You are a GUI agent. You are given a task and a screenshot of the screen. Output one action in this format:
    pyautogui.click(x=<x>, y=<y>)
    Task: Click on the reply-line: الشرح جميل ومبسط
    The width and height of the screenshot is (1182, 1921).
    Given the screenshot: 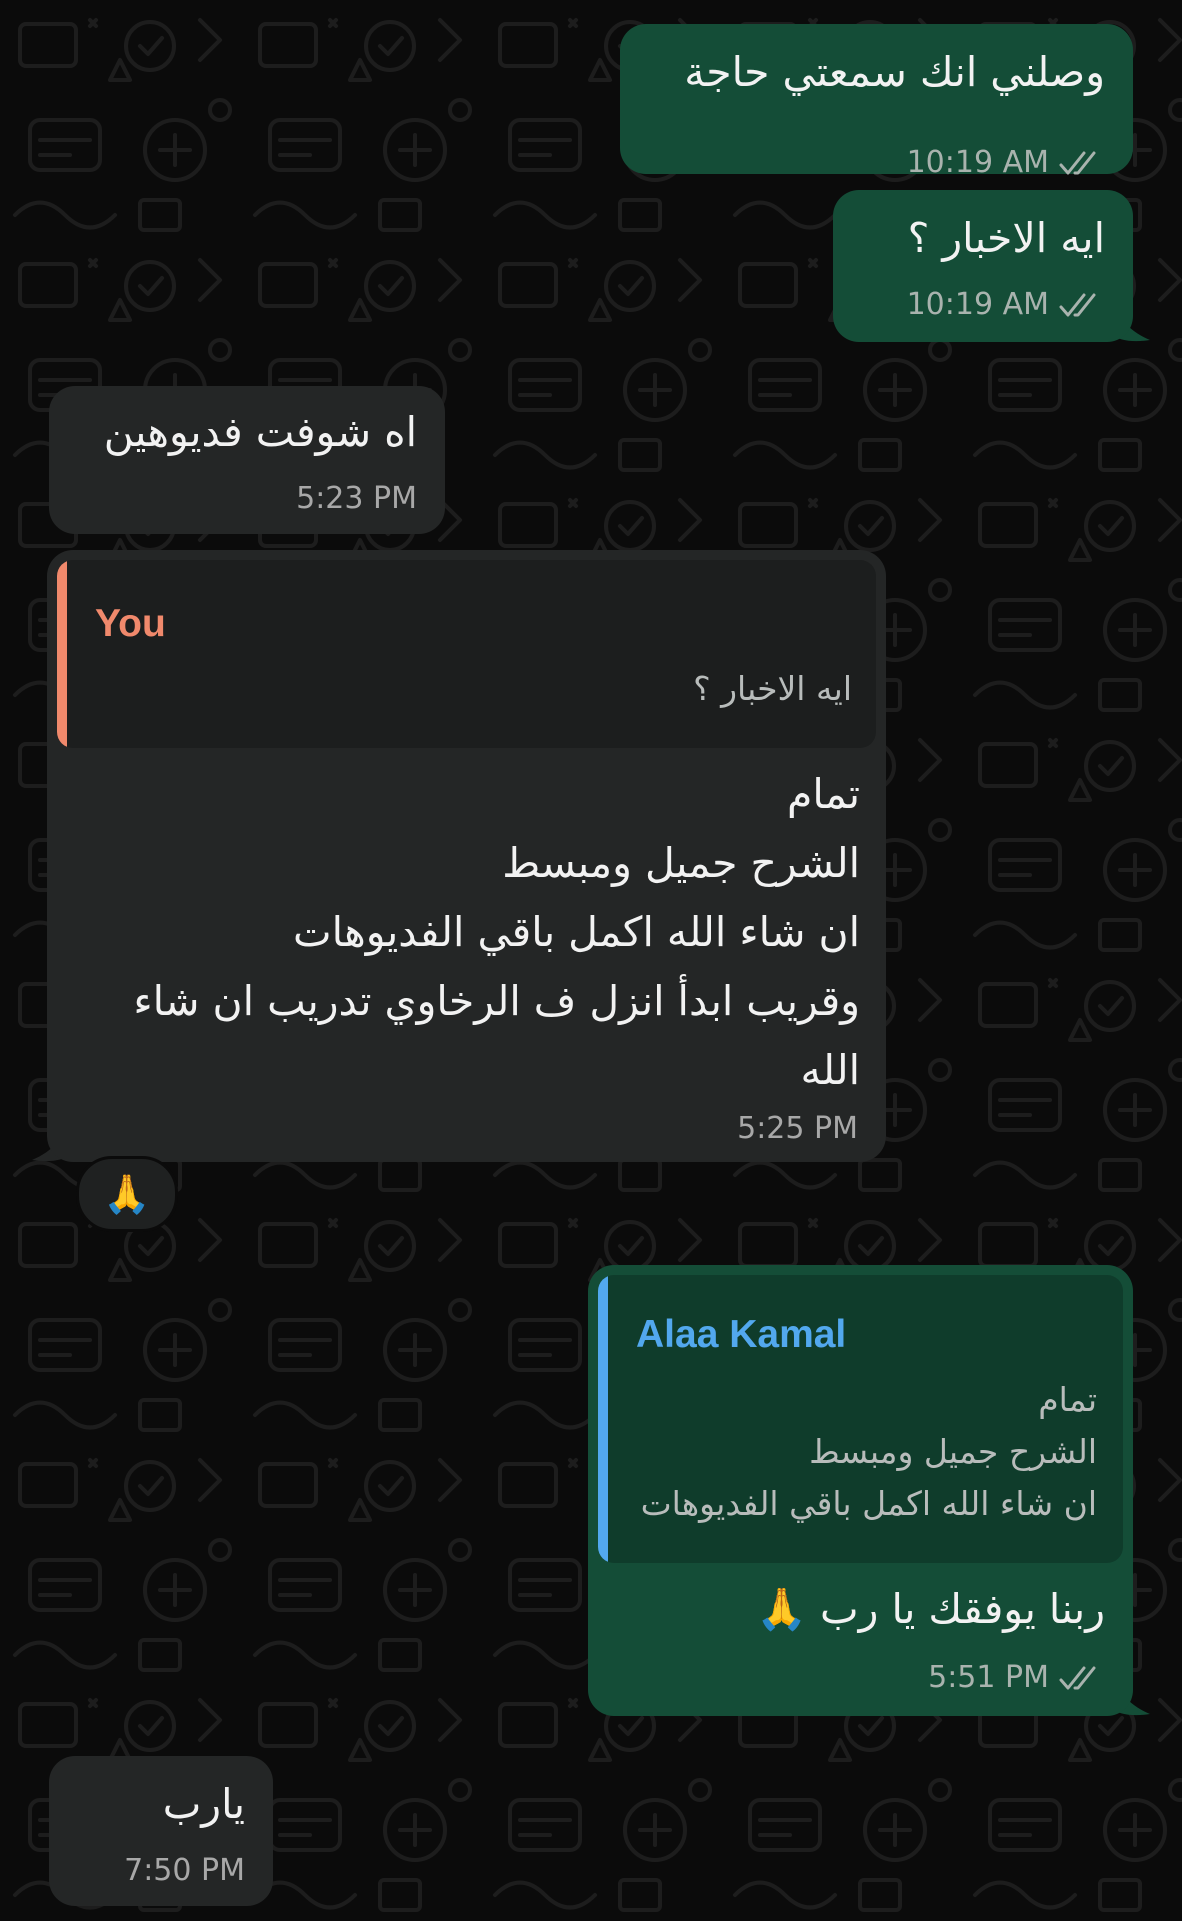 What is the action you would take?
    pyautogui.click(x=953, y=1451)
    